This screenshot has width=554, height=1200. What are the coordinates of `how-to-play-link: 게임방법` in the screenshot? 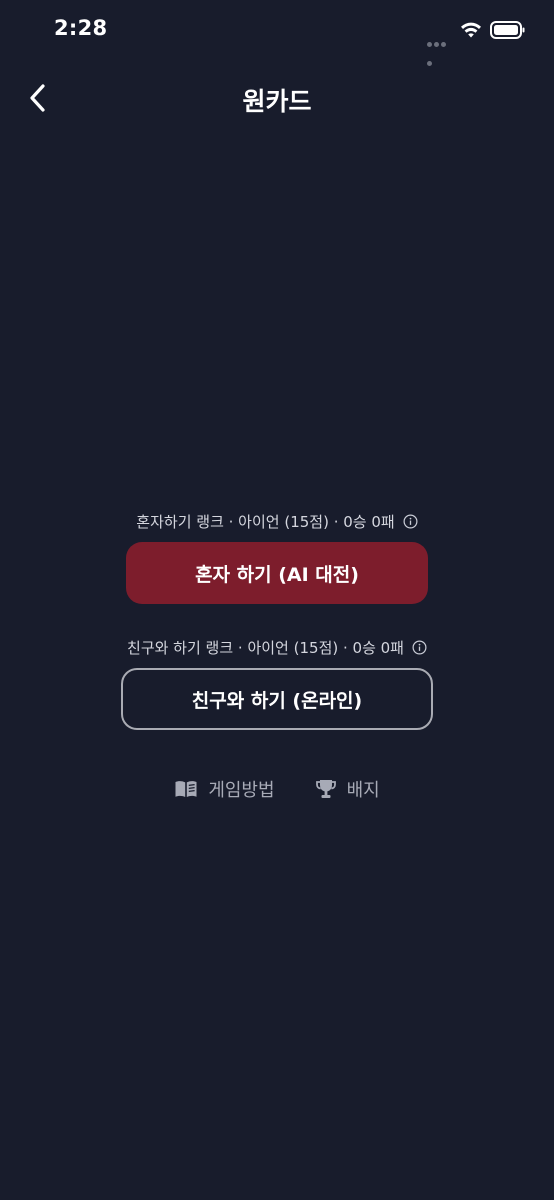 It's located at (224, 789).